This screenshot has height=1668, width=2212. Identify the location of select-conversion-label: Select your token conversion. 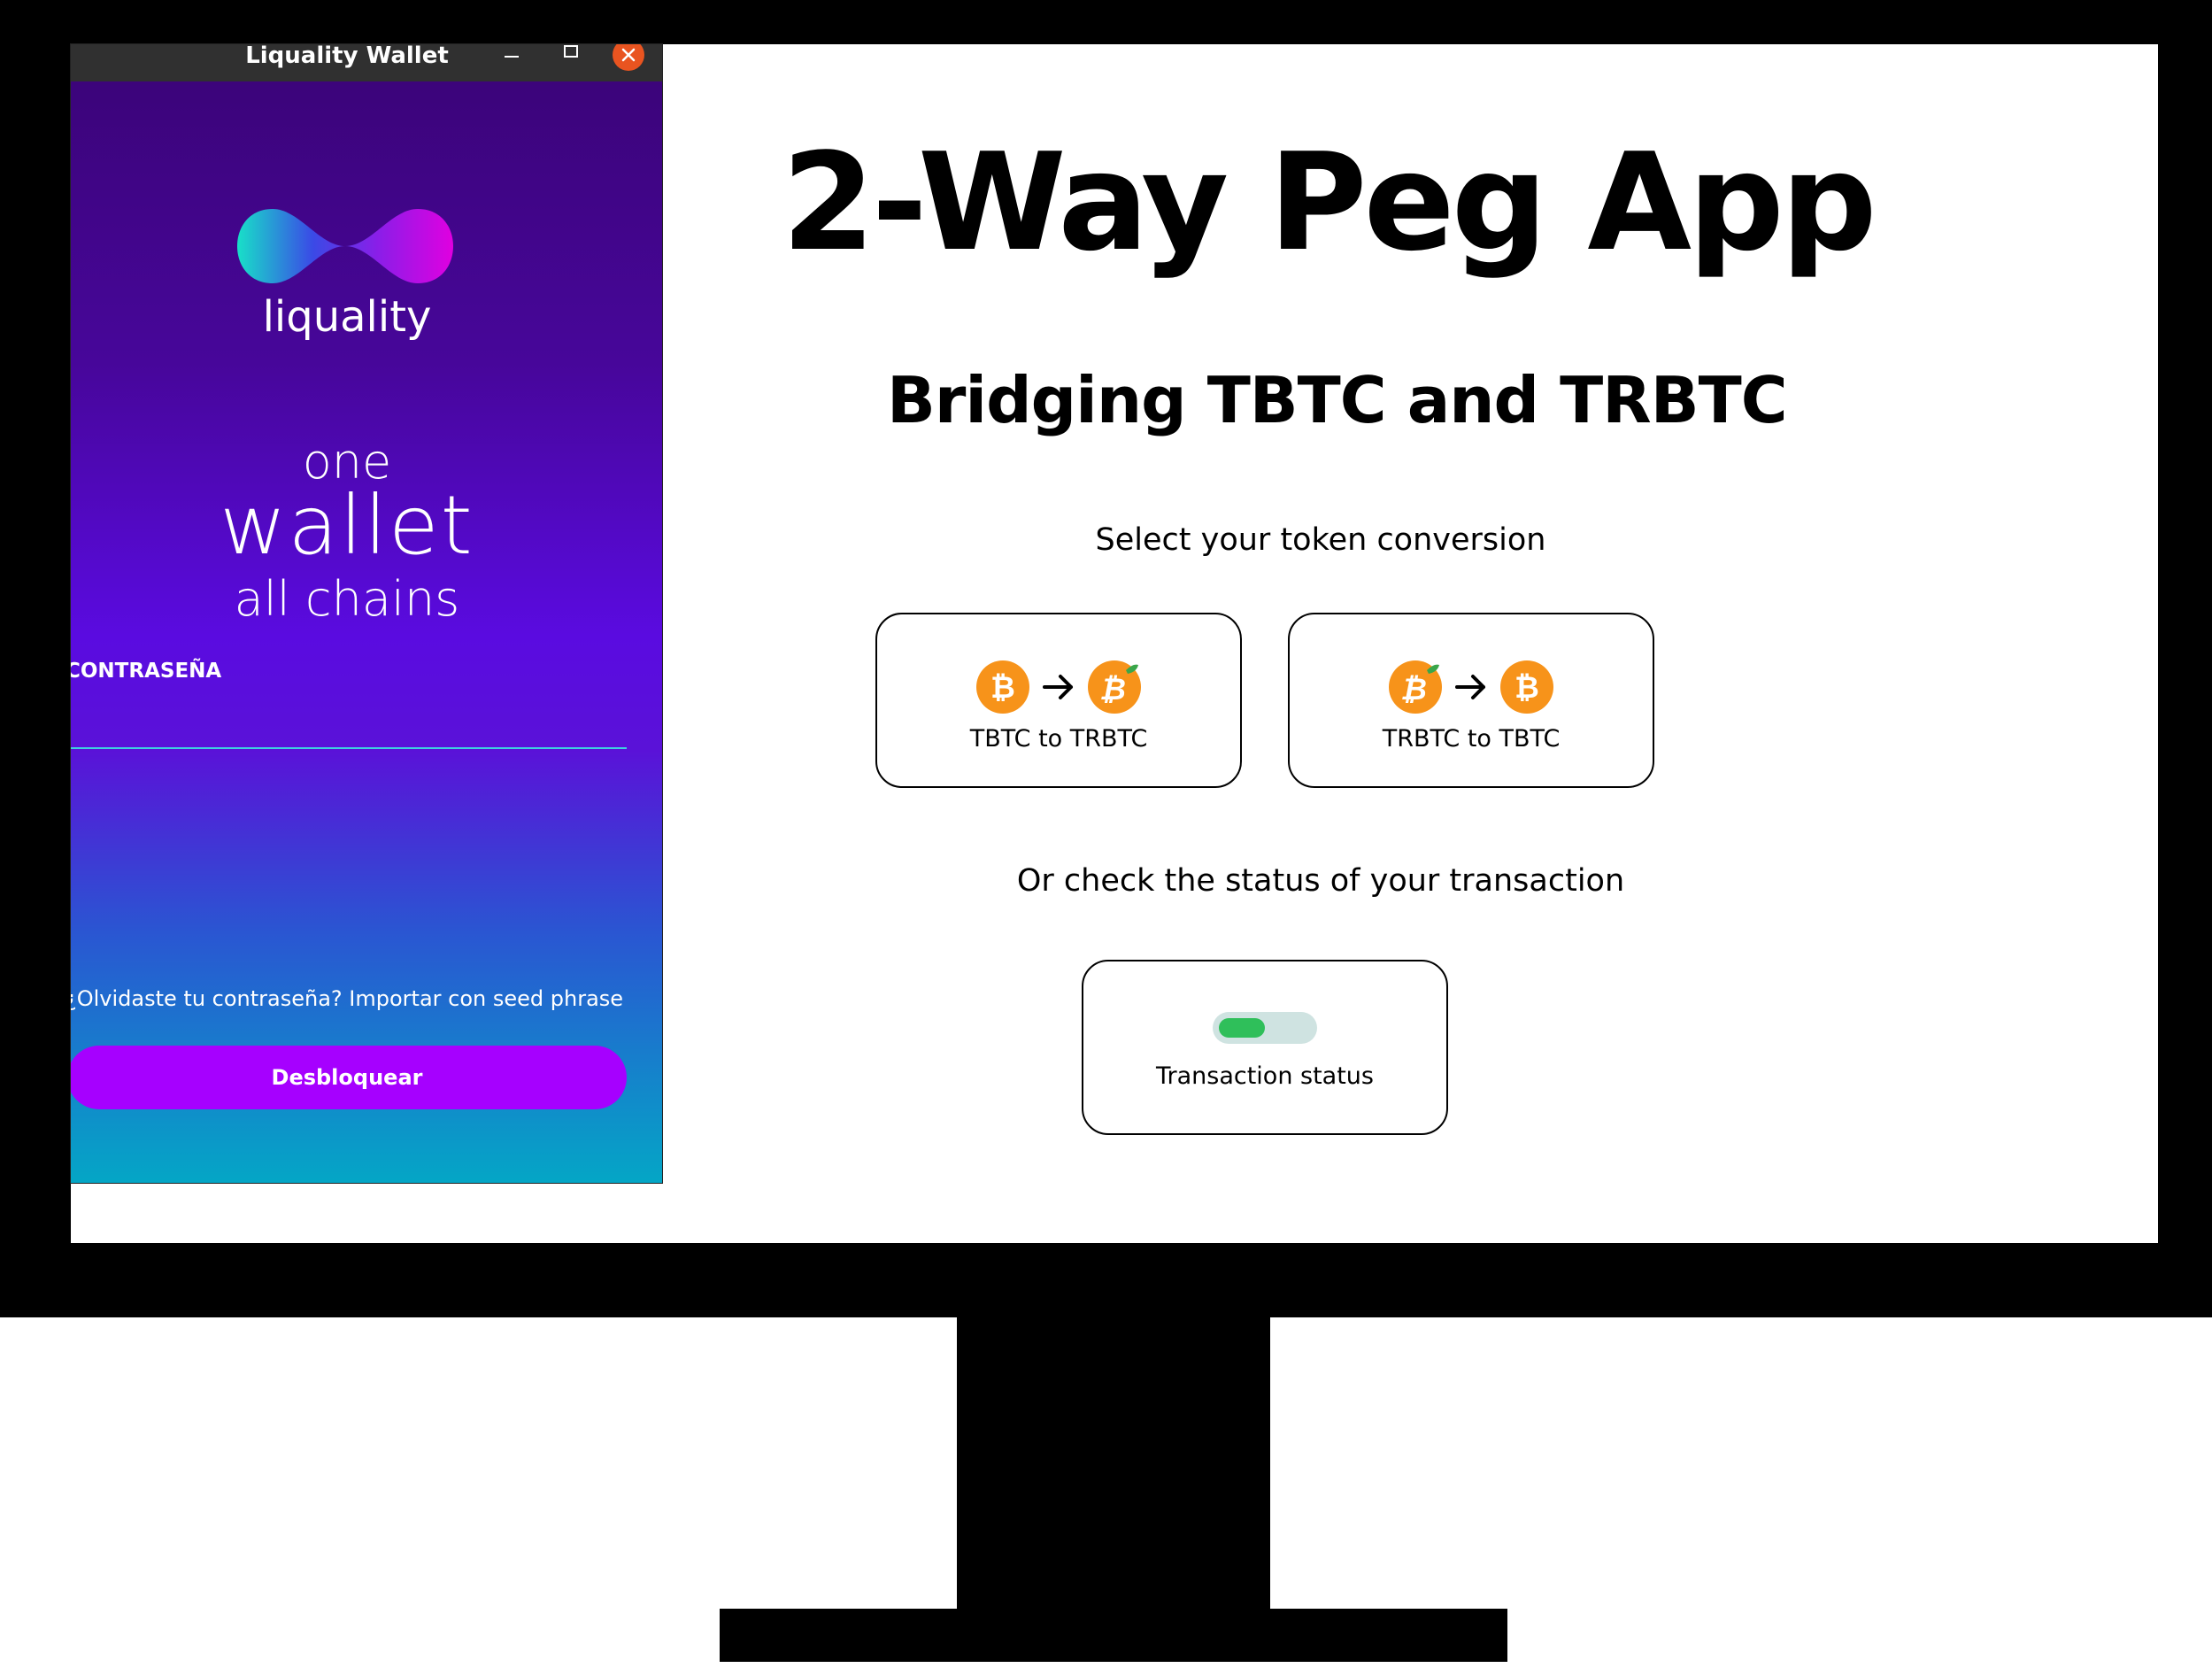
(1320, 540).